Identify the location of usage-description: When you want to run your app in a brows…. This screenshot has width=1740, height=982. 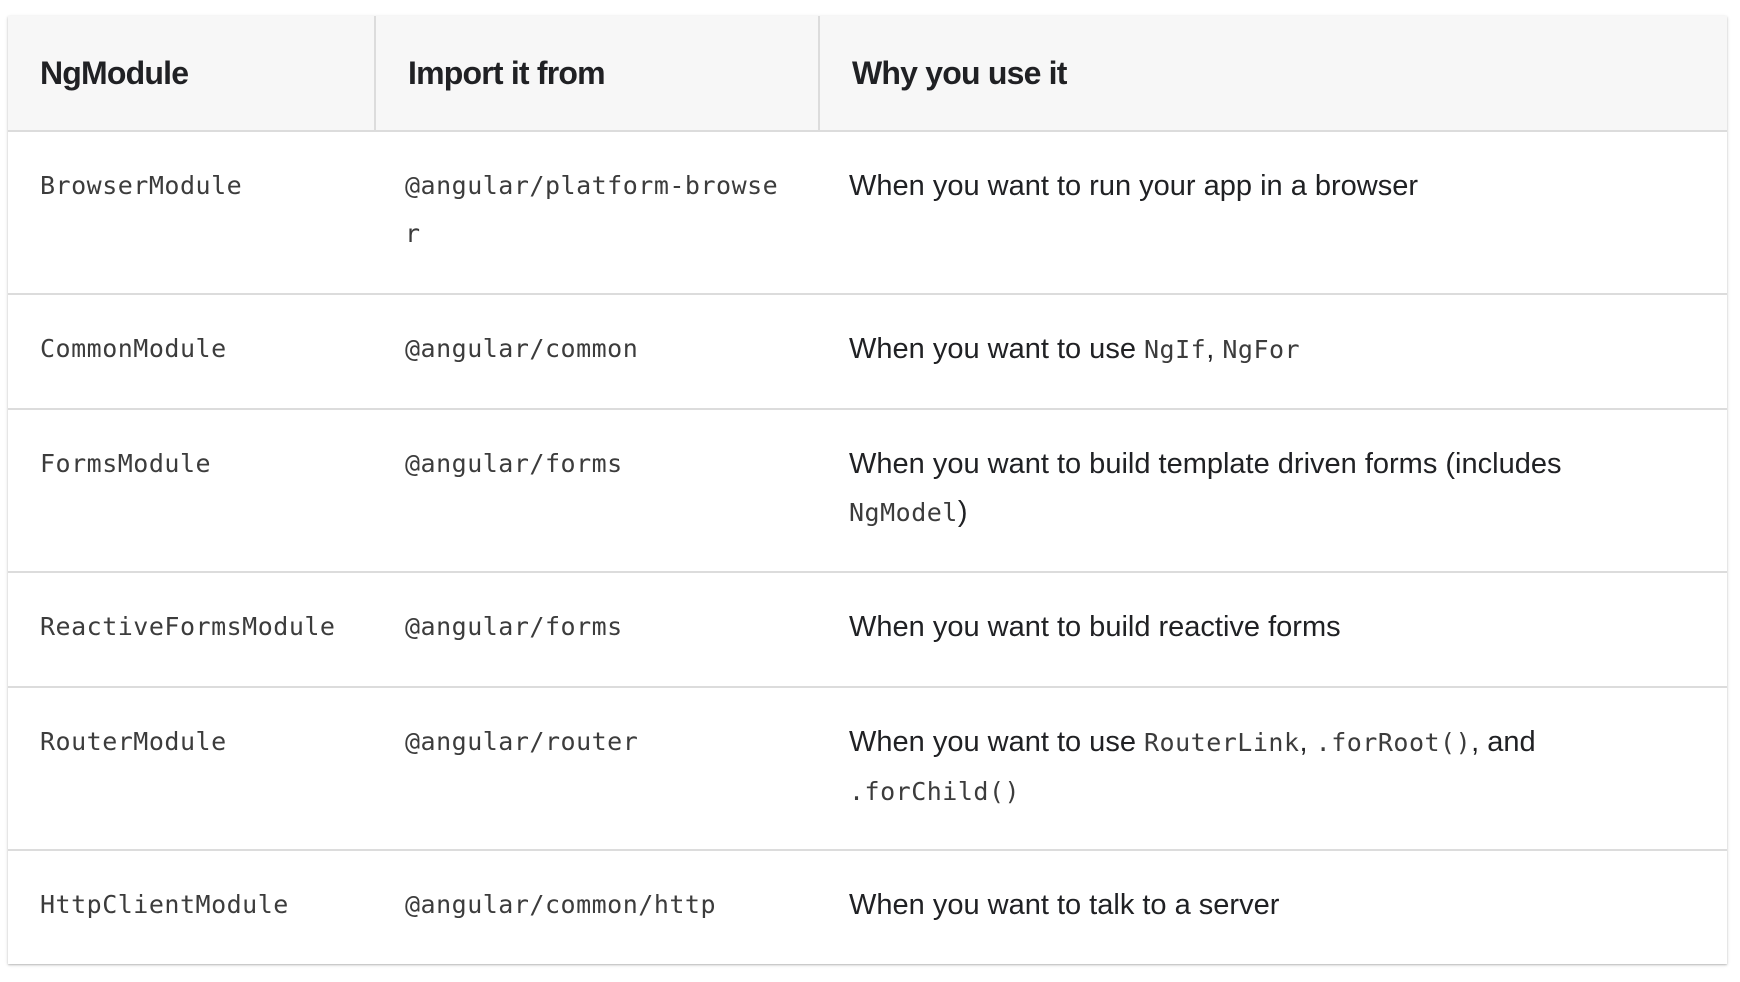
(1273, 213).